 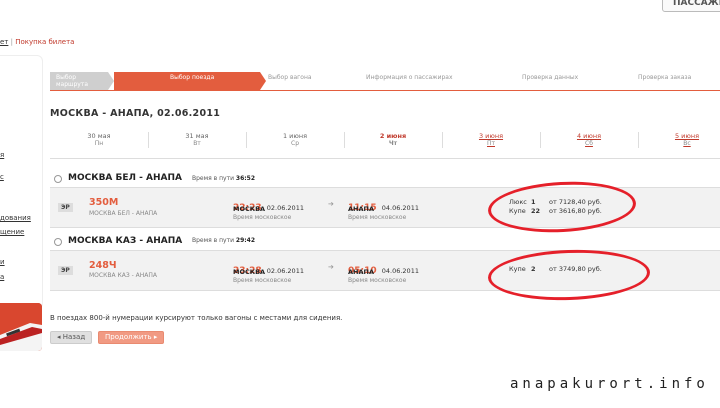 I want to click on top-bar, so click(x=360, y=7).